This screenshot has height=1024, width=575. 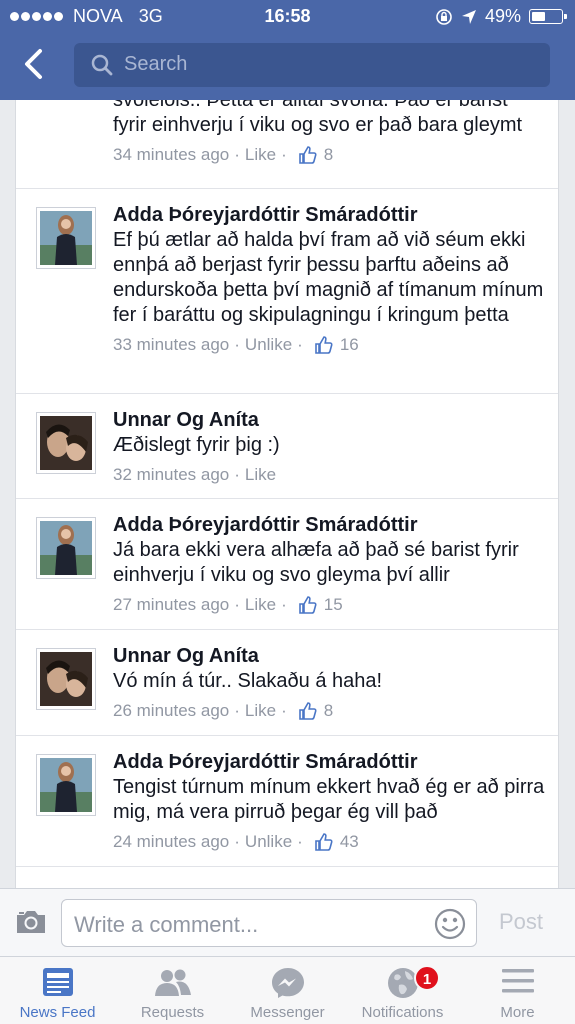 What do you see at coordinates (102, 65) in the screenshot?
I see `search-icon` at bounding box center [102, 65].